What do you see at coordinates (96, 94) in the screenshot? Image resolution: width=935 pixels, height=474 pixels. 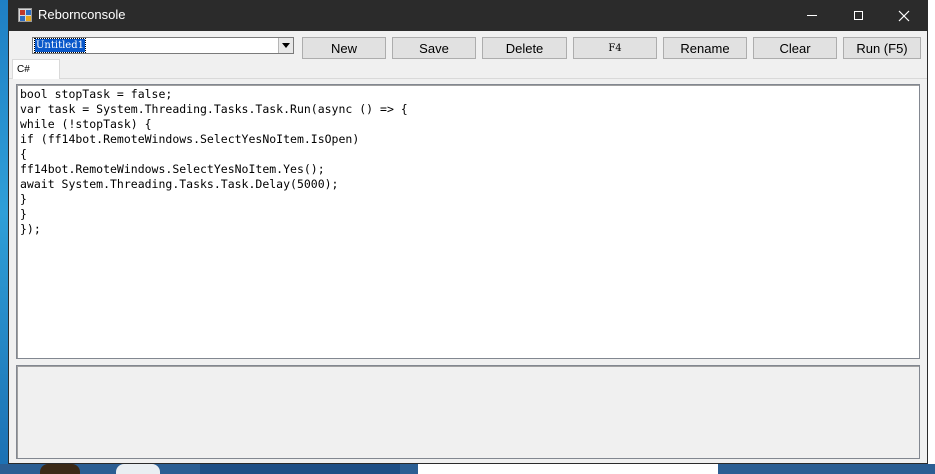 I see `code-line: bool stopTask = false;` at bounding box center [96, 94].